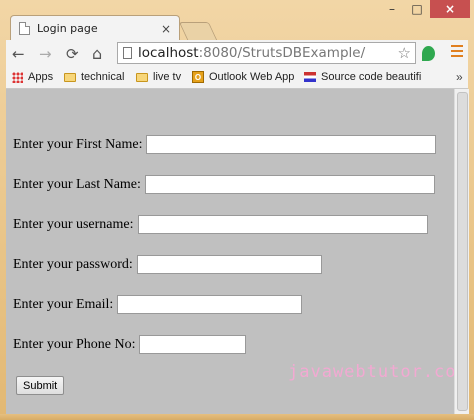  I want to click on bookmark-star-icon: ☆, so click(404, 53).